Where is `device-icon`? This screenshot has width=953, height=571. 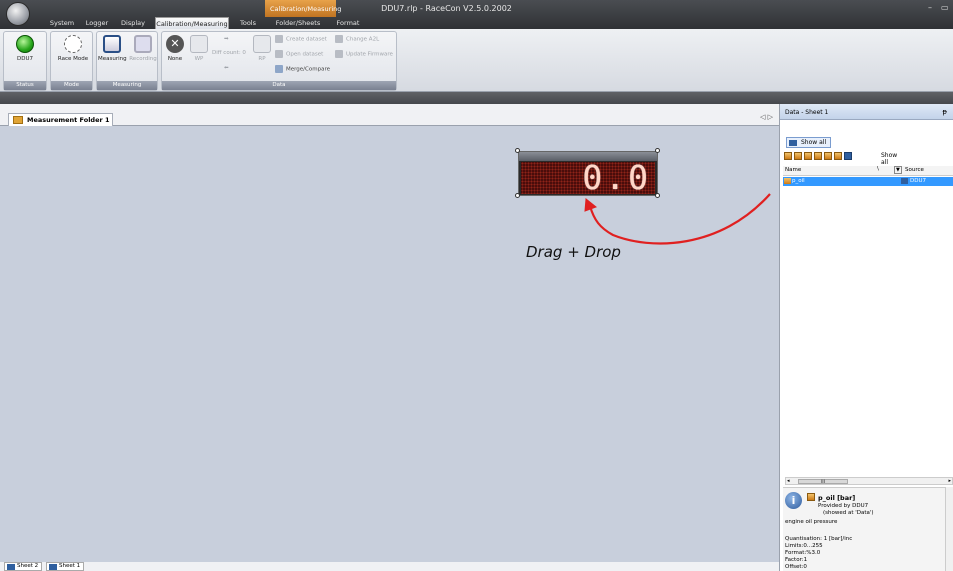
device-icon is located at coordinates (904, 181).